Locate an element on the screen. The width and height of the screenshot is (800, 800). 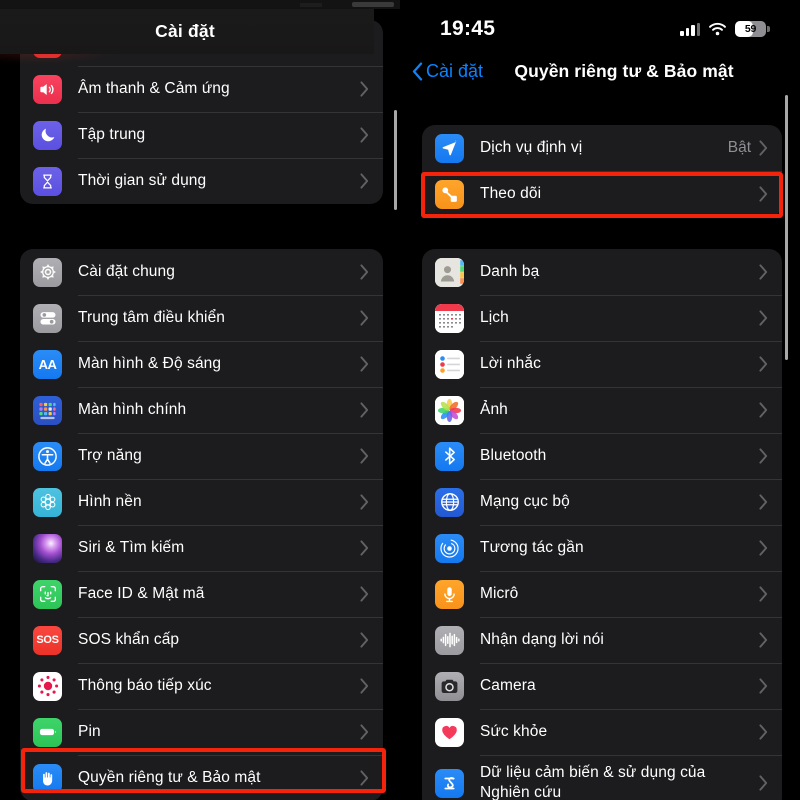
list-item: AA Màn hình & Độ sáng is located at coordinates (201, 364).